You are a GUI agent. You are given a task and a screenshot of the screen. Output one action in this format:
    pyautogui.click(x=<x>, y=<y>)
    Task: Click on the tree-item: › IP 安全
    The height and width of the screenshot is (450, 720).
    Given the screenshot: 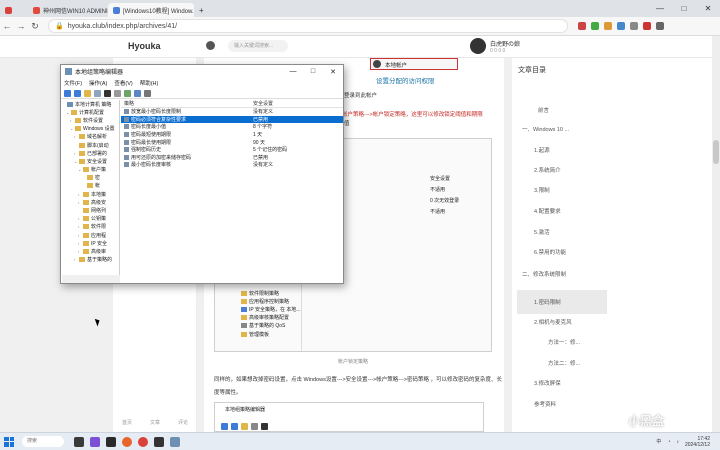 What is the action you would take?
    pyautogui.click(x=90, y=243)
    